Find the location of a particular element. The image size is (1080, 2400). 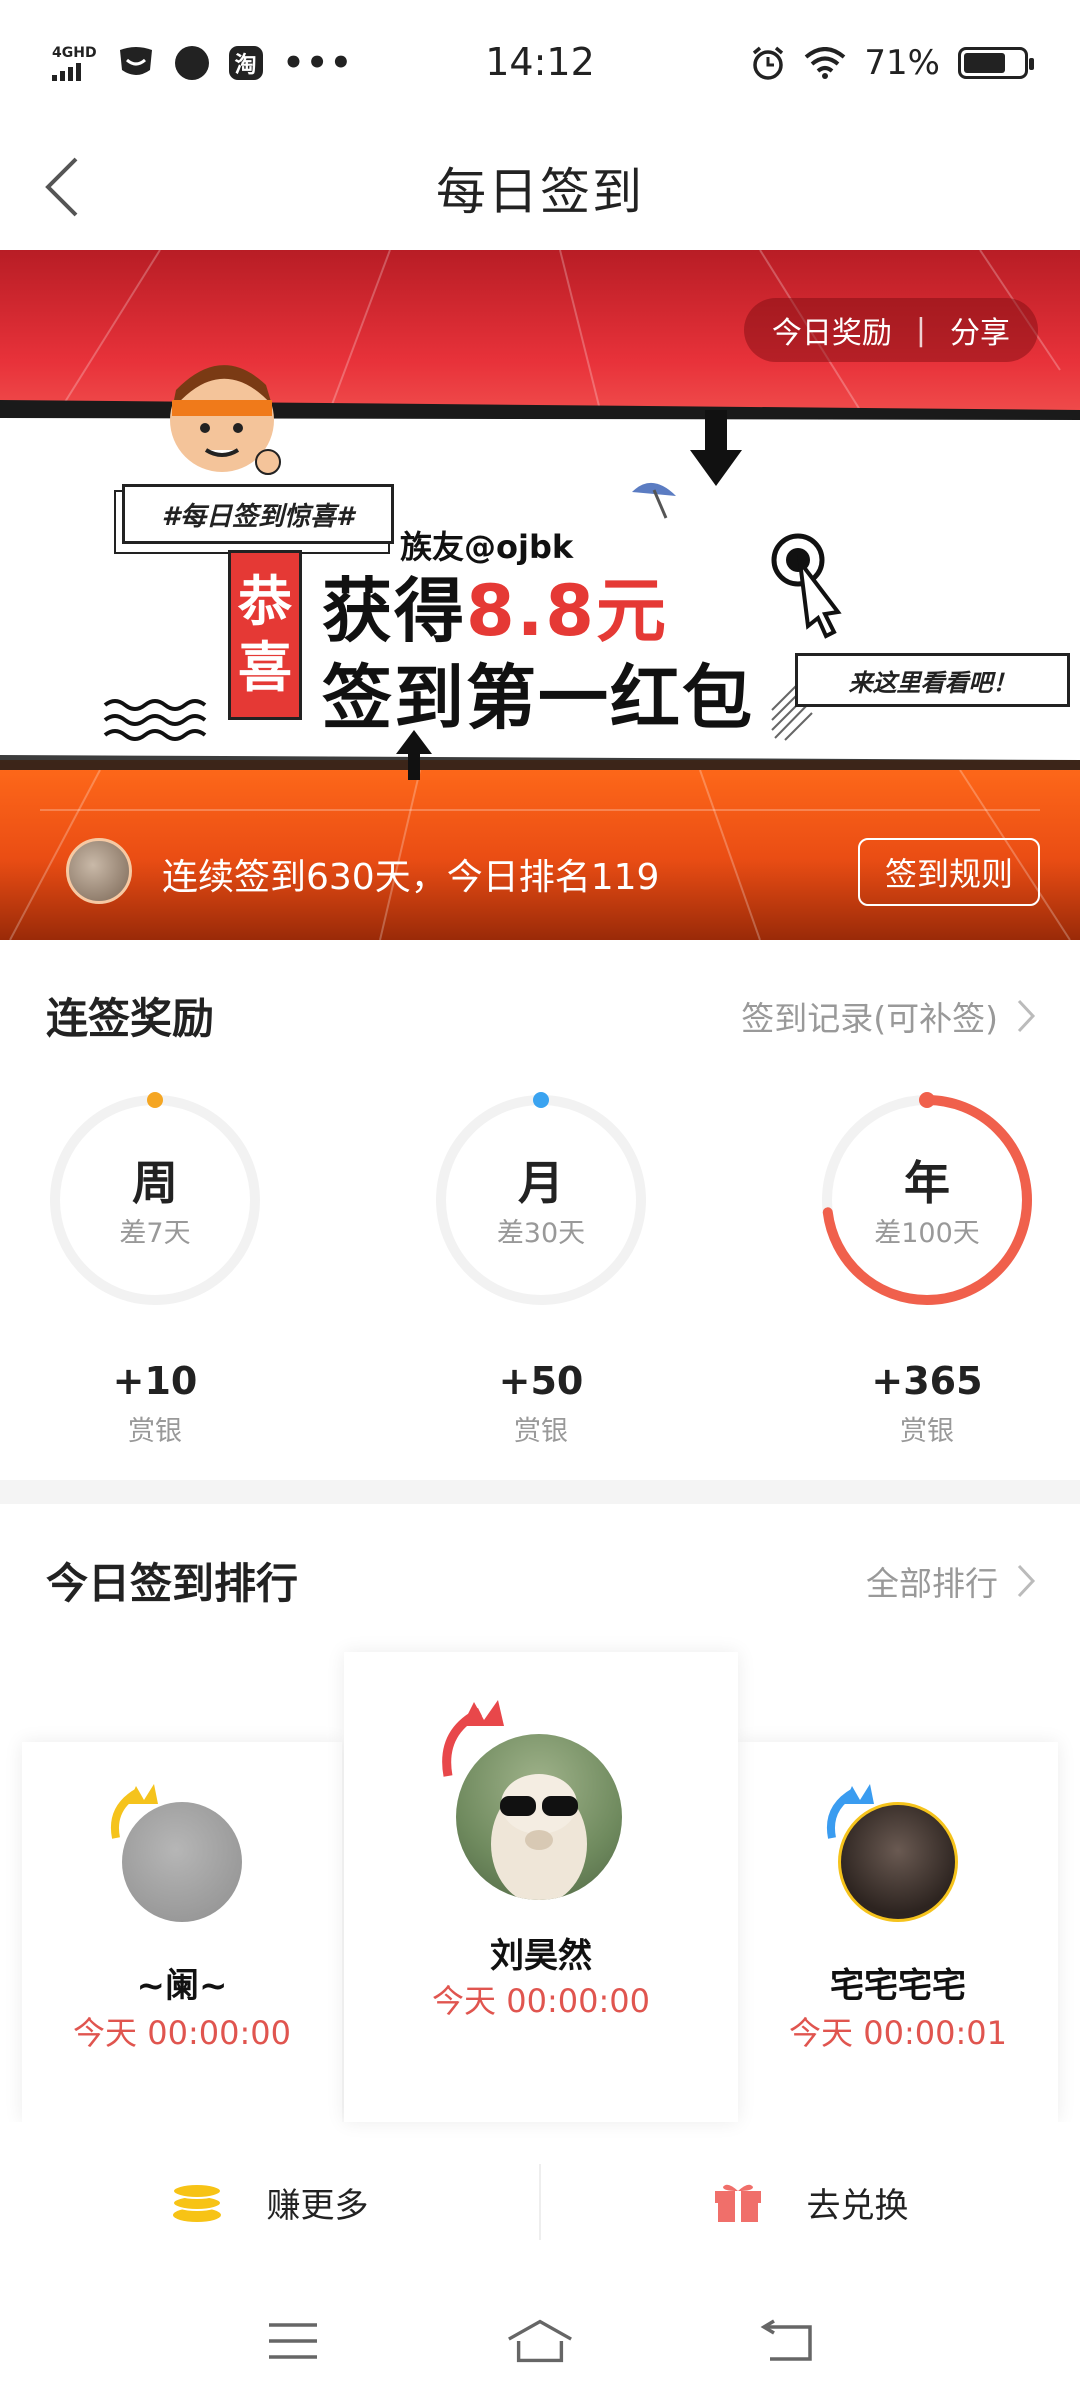

back-button is located at coordinates (62, 187).